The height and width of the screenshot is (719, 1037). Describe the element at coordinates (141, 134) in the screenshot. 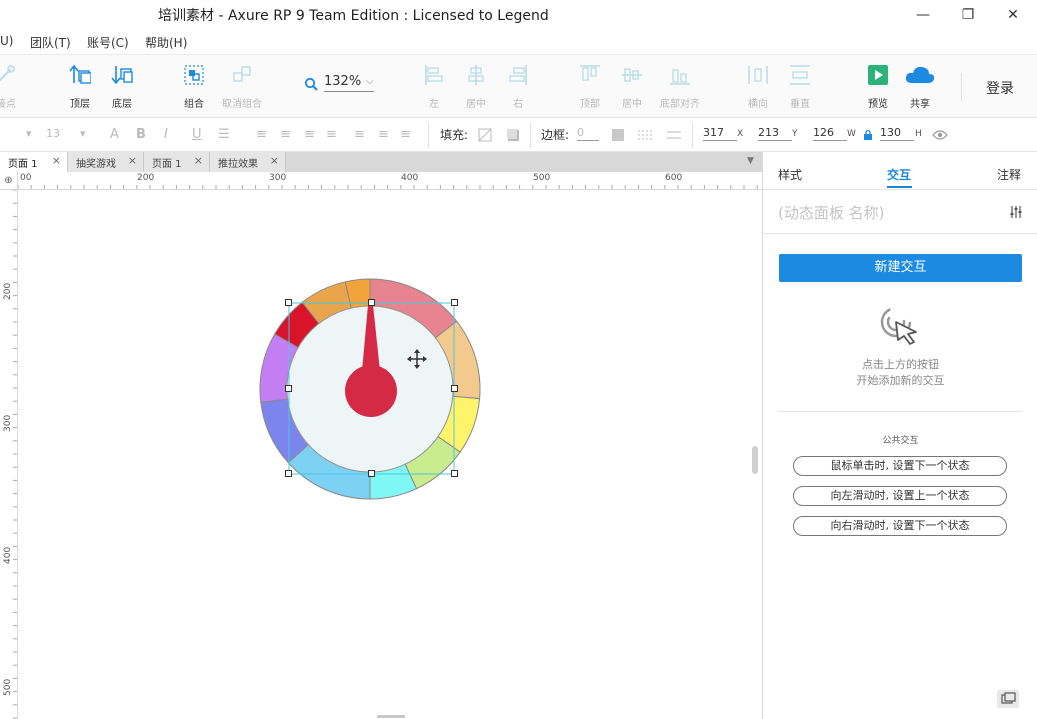

I see `bold-icon: B` at that location.